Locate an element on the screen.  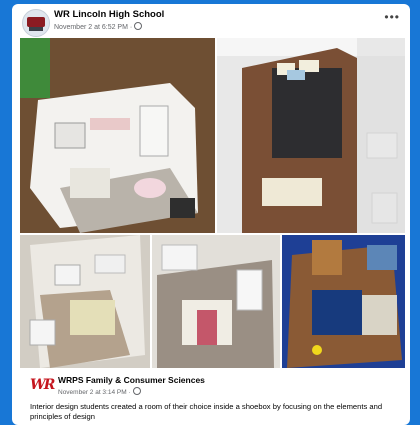
page-logo: WR is located at coordinates (42, 385).